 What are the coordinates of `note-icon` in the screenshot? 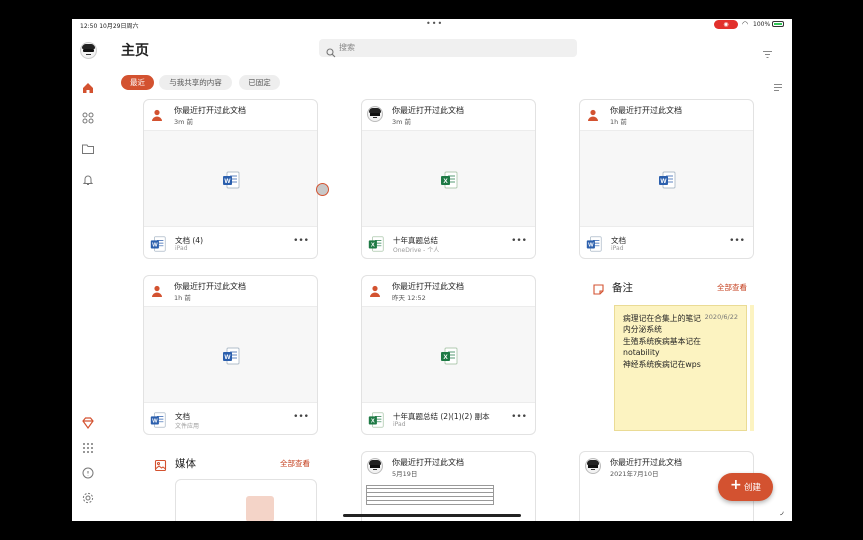 It's located at (598, 288).